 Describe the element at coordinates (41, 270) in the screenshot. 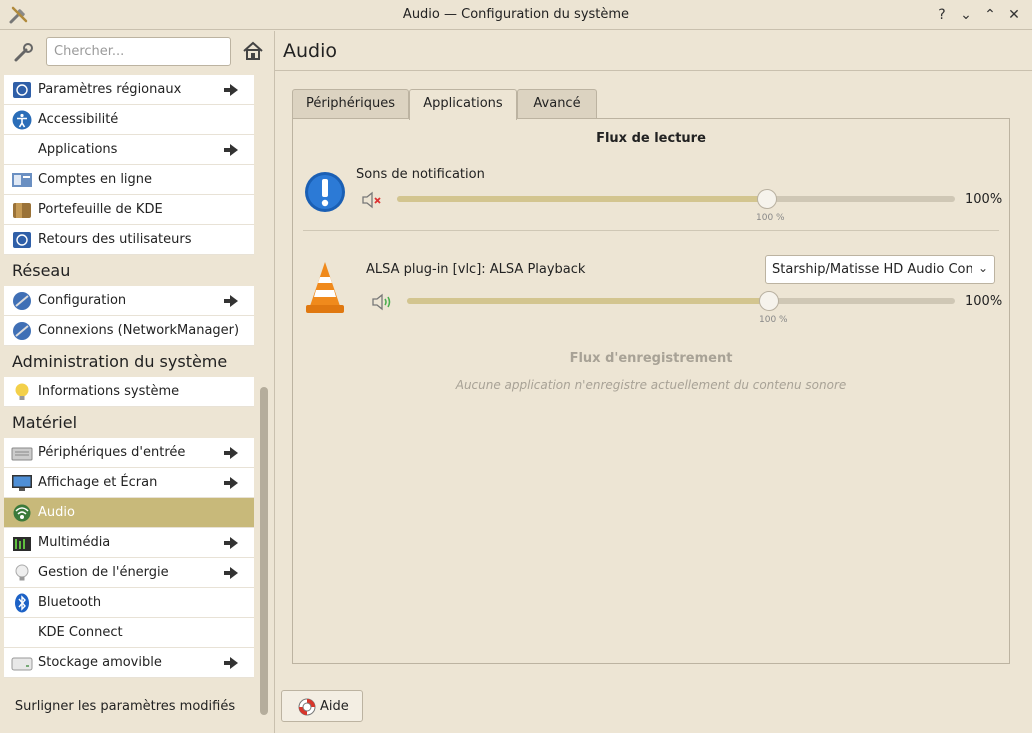

I see `category-label: Réseau` at that location.